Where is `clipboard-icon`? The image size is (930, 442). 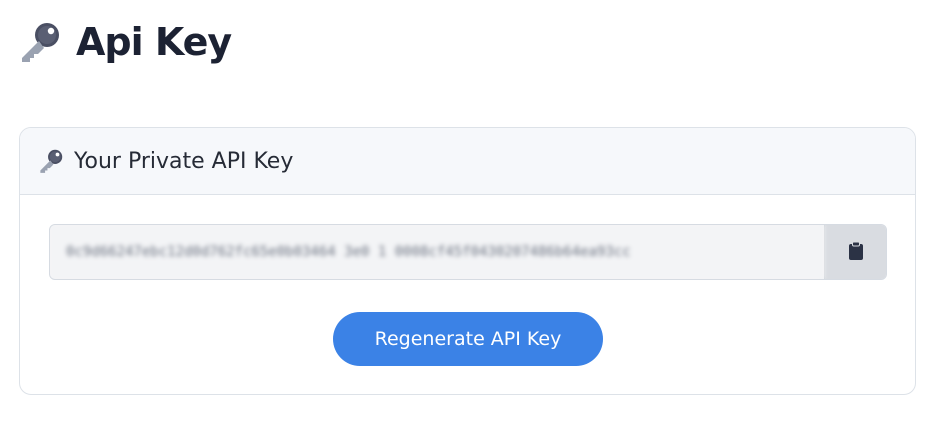
clipboard-icon is located at coordinates (856, 252).